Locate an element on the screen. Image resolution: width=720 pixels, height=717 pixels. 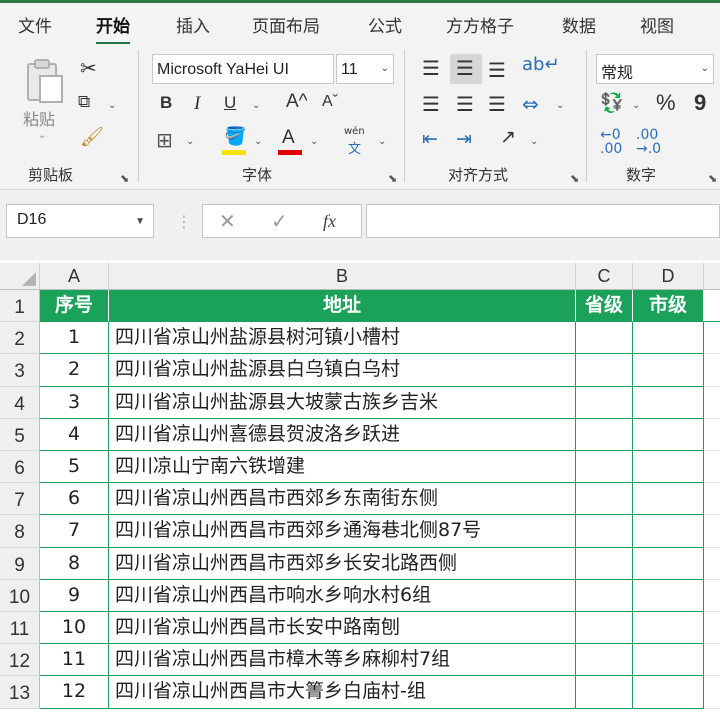
tab-formulas: 公式 is located at coordinates (385, 24).